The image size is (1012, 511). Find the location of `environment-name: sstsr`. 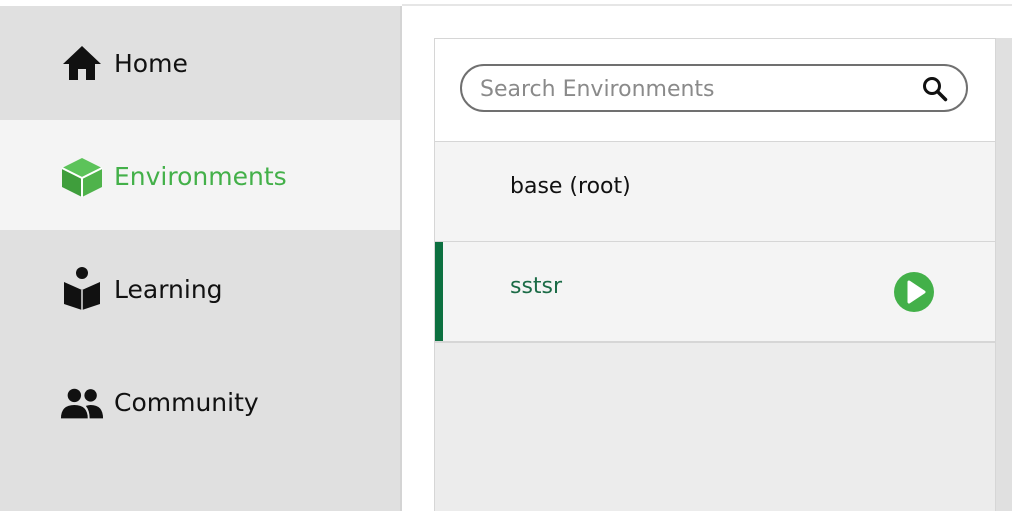

environment-name: sstsr is located at coordinates (536, 286).